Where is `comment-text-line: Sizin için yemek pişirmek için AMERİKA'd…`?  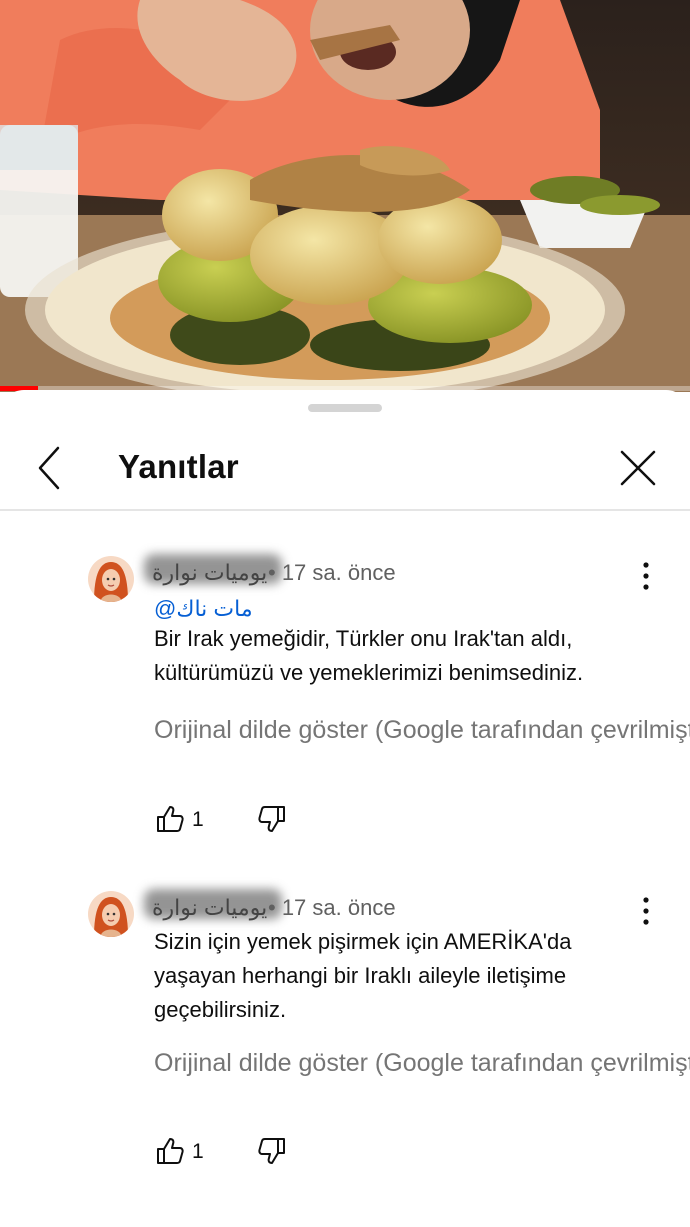
comment-text-line: Sizin için yemek pişirmek için AMERİKA'd… is located at coordinates (363, 941).